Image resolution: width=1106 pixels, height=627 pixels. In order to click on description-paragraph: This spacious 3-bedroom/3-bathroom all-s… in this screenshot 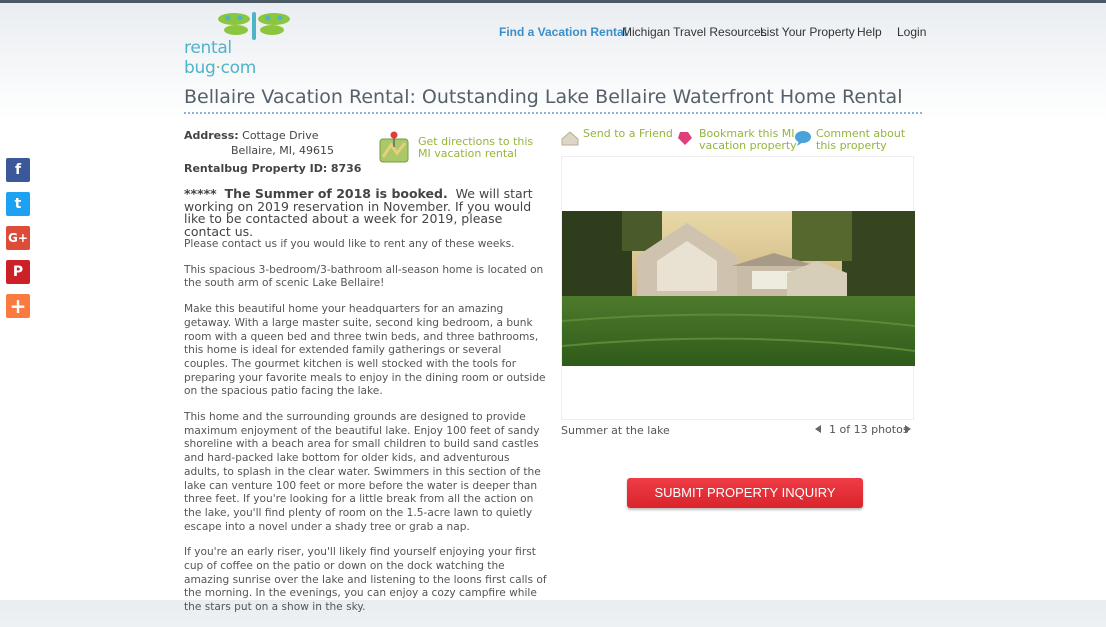, I will do `click(364, 276)`.